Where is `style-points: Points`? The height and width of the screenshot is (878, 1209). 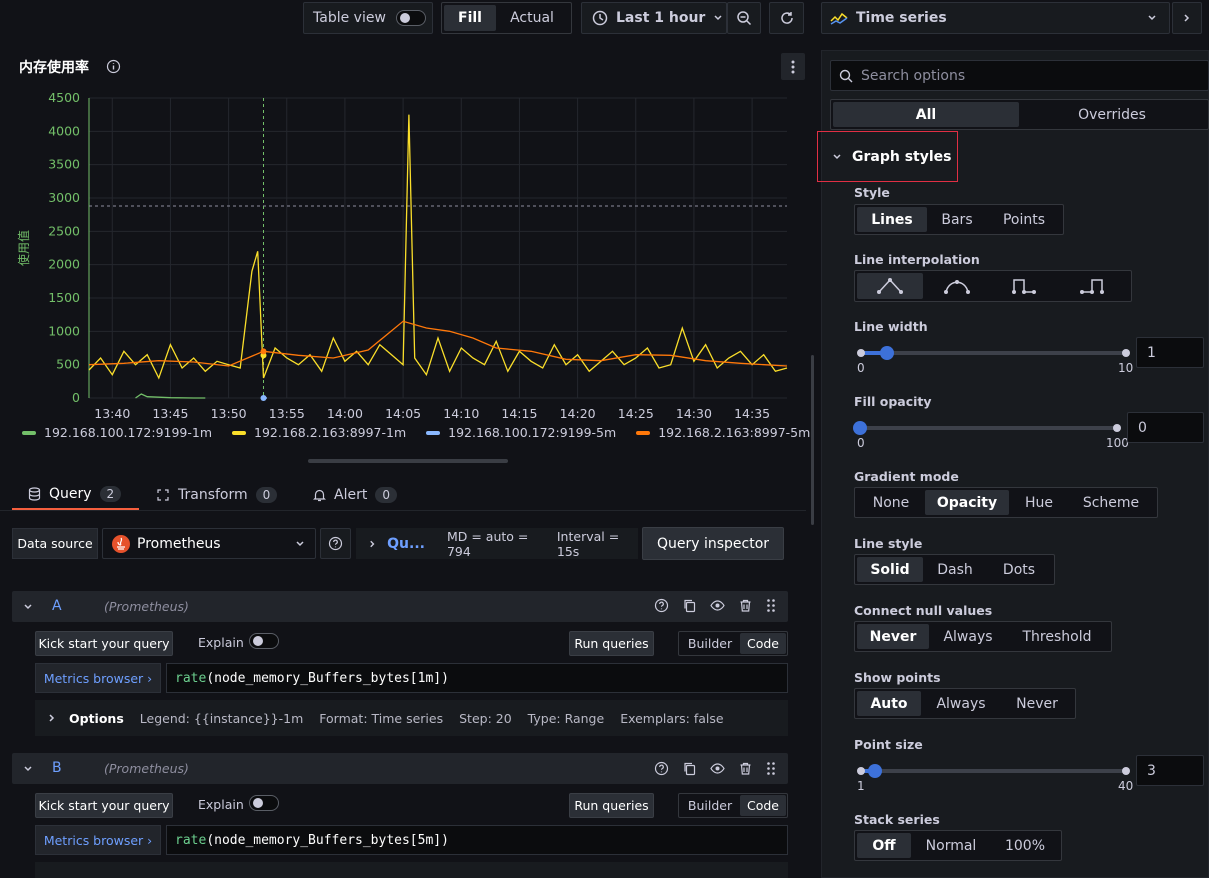
style-points: Points is located at coordinates (1024, 219).